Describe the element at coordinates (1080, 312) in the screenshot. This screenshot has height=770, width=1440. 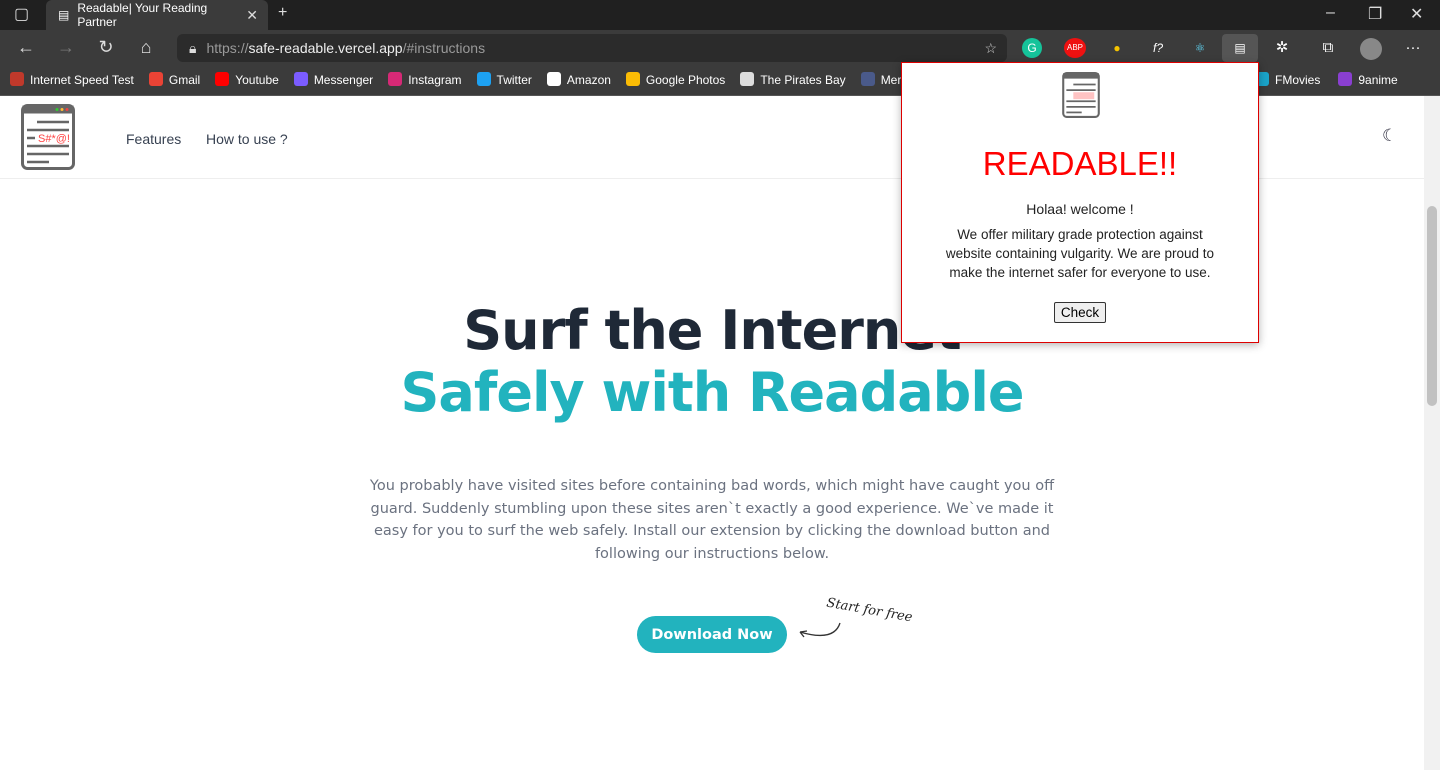
I see `check-button: Check` at that location.